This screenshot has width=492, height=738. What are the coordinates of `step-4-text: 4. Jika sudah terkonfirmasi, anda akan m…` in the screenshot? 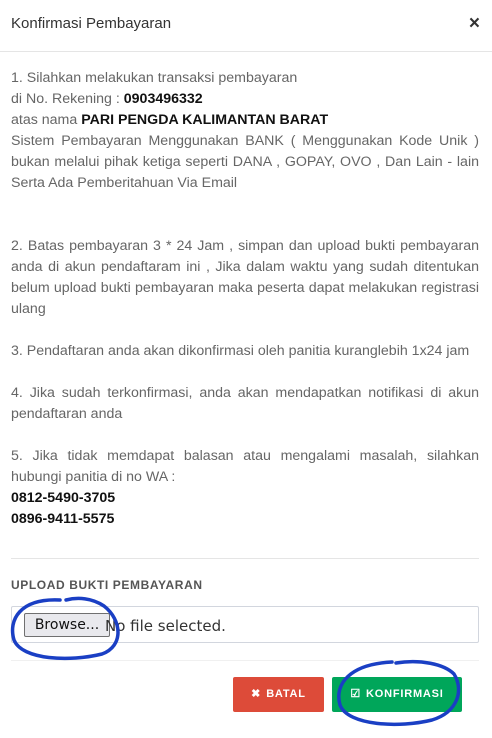 It's located at (245, 403).